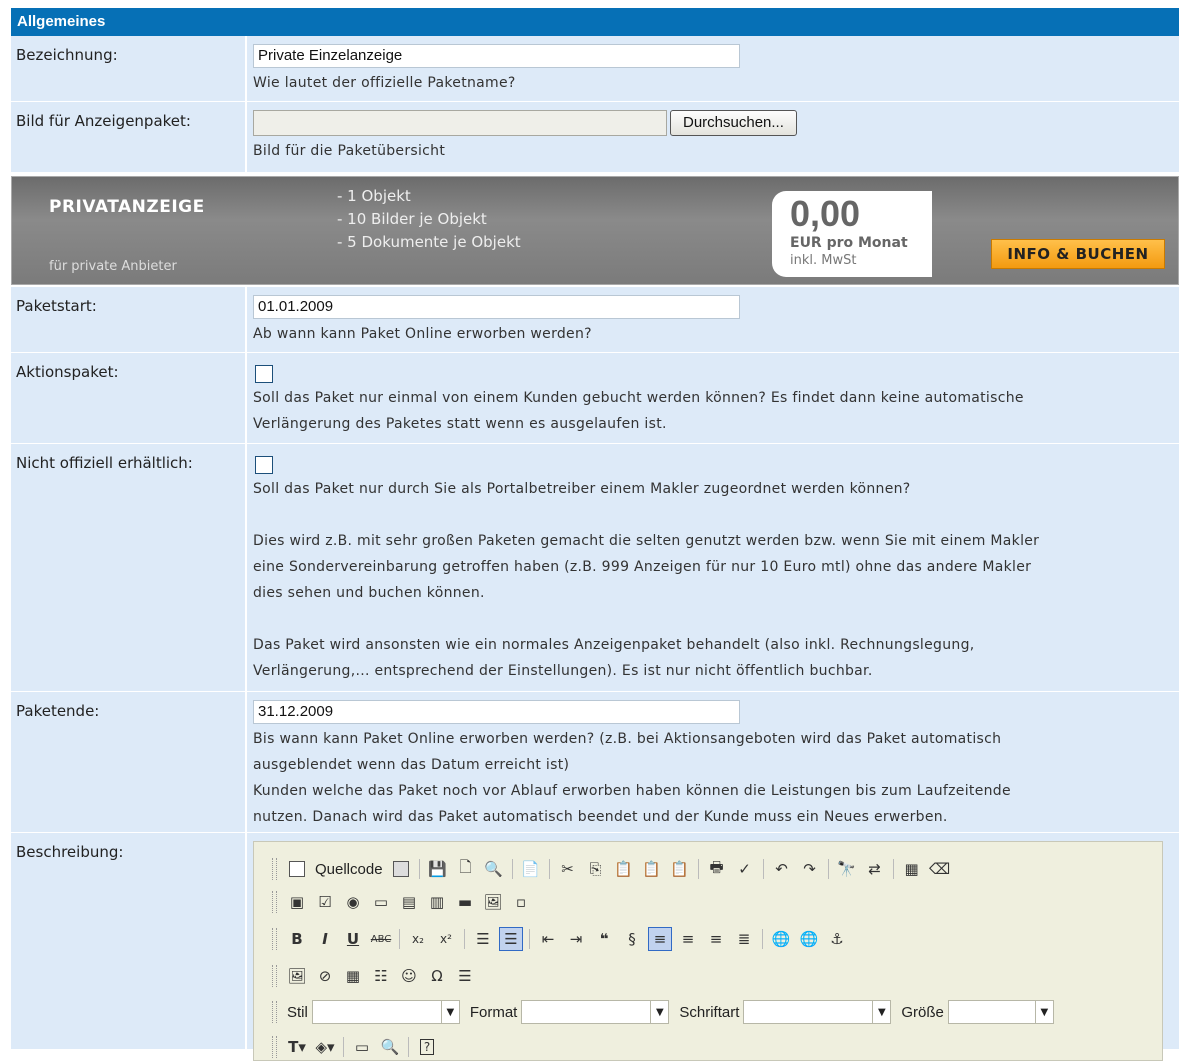 The height and width of the screenshot is (1062, 1179). What do you see at coordinates (1078, 254) in the screenshot?
I see `info-buy-button: INFO & BUCHEN` at bounding box center [1078, 254].